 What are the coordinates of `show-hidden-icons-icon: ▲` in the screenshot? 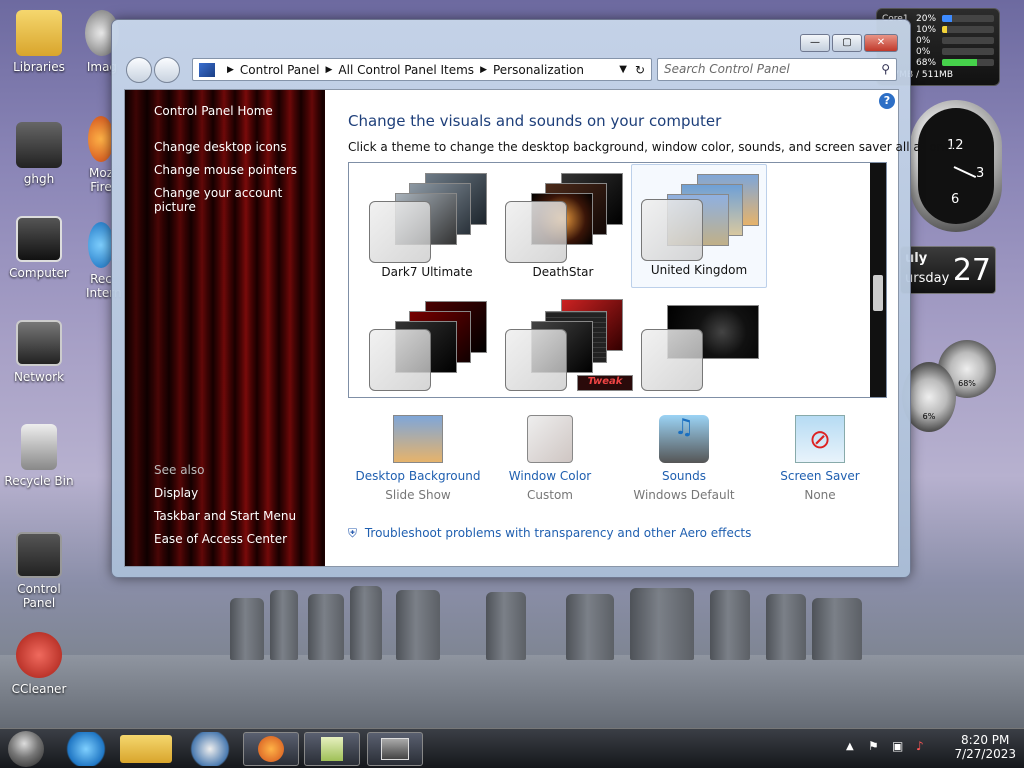 It's located at (850, 746).